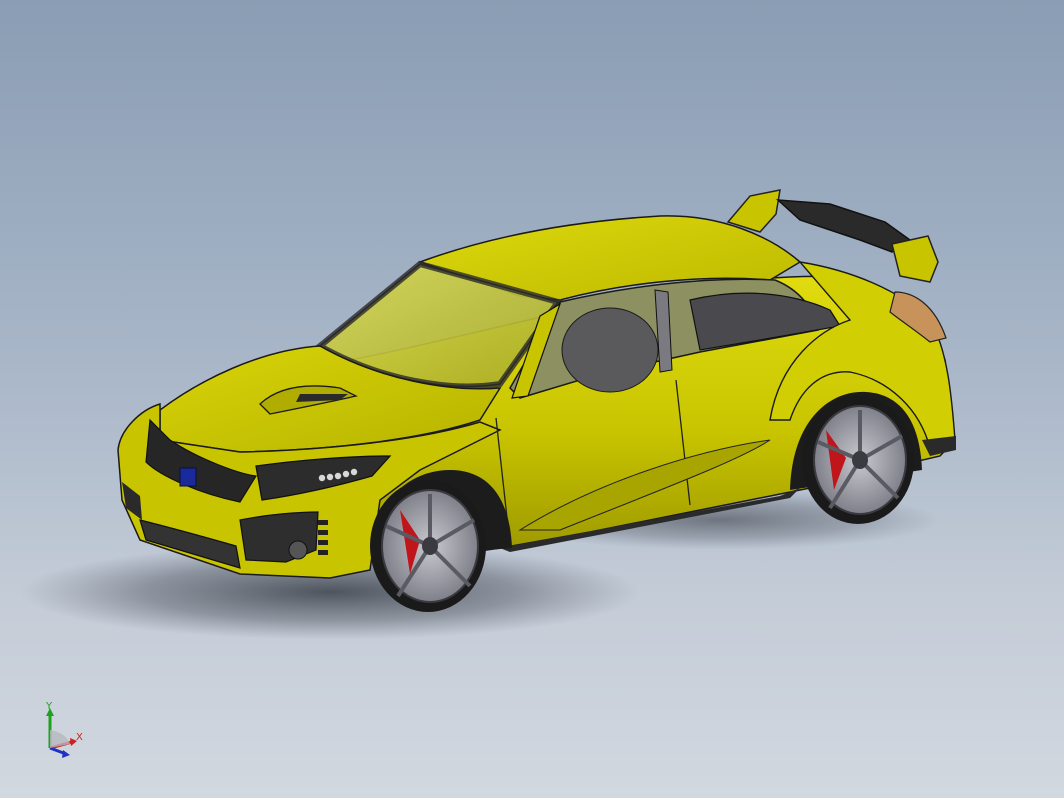 The height and width of the screenshot is (798, 1064). I want to click on front-wheel, so click(428, 546).